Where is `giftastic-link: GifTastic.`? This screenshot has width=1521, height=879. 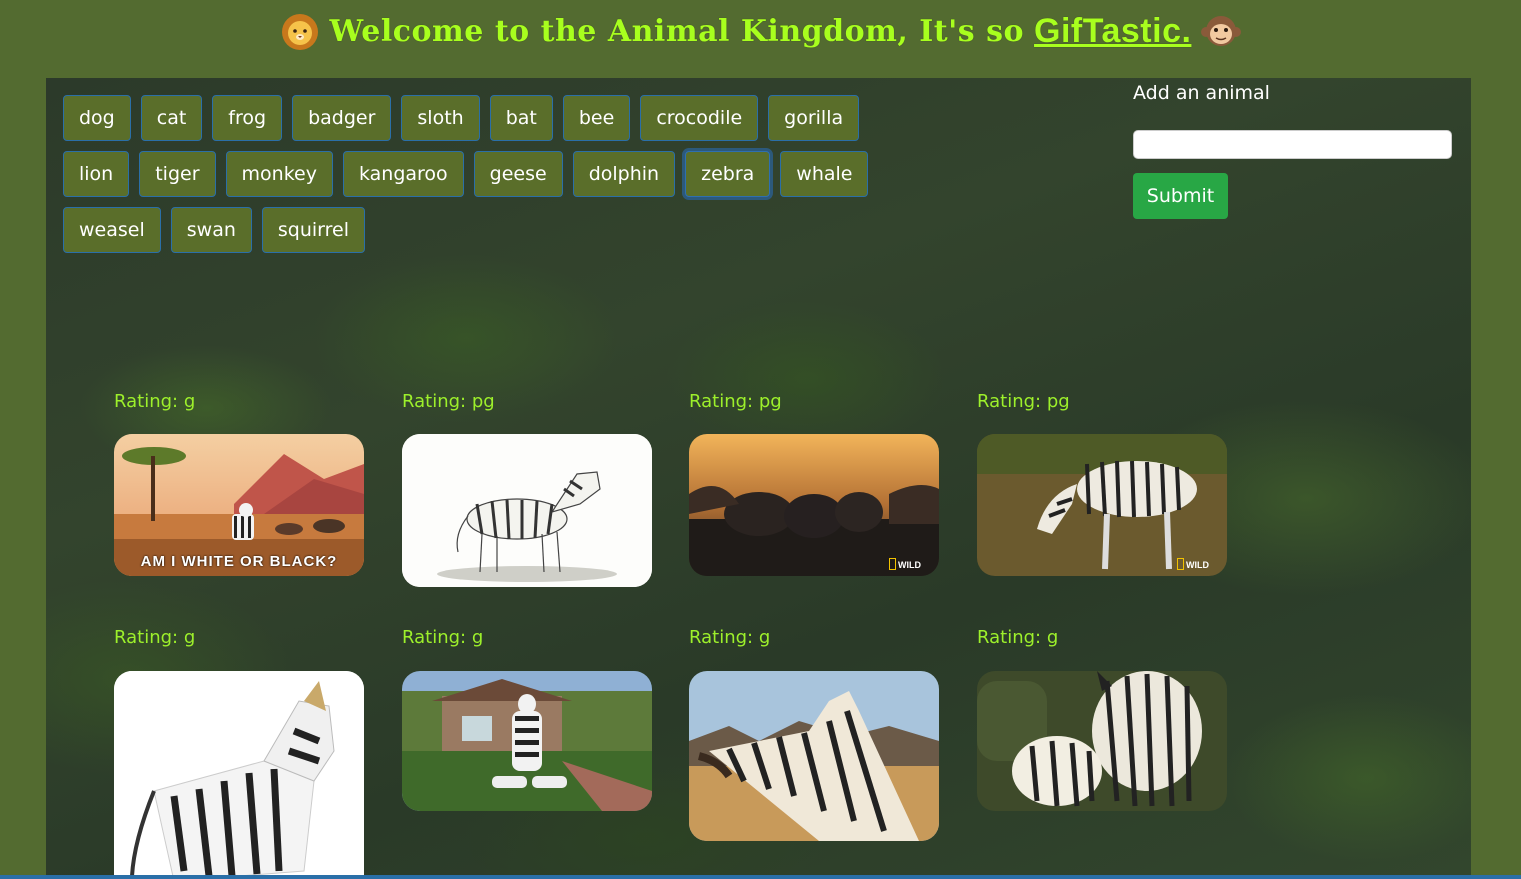
giftastic-link: GifTastic. is located at coordinates (1112, 31).